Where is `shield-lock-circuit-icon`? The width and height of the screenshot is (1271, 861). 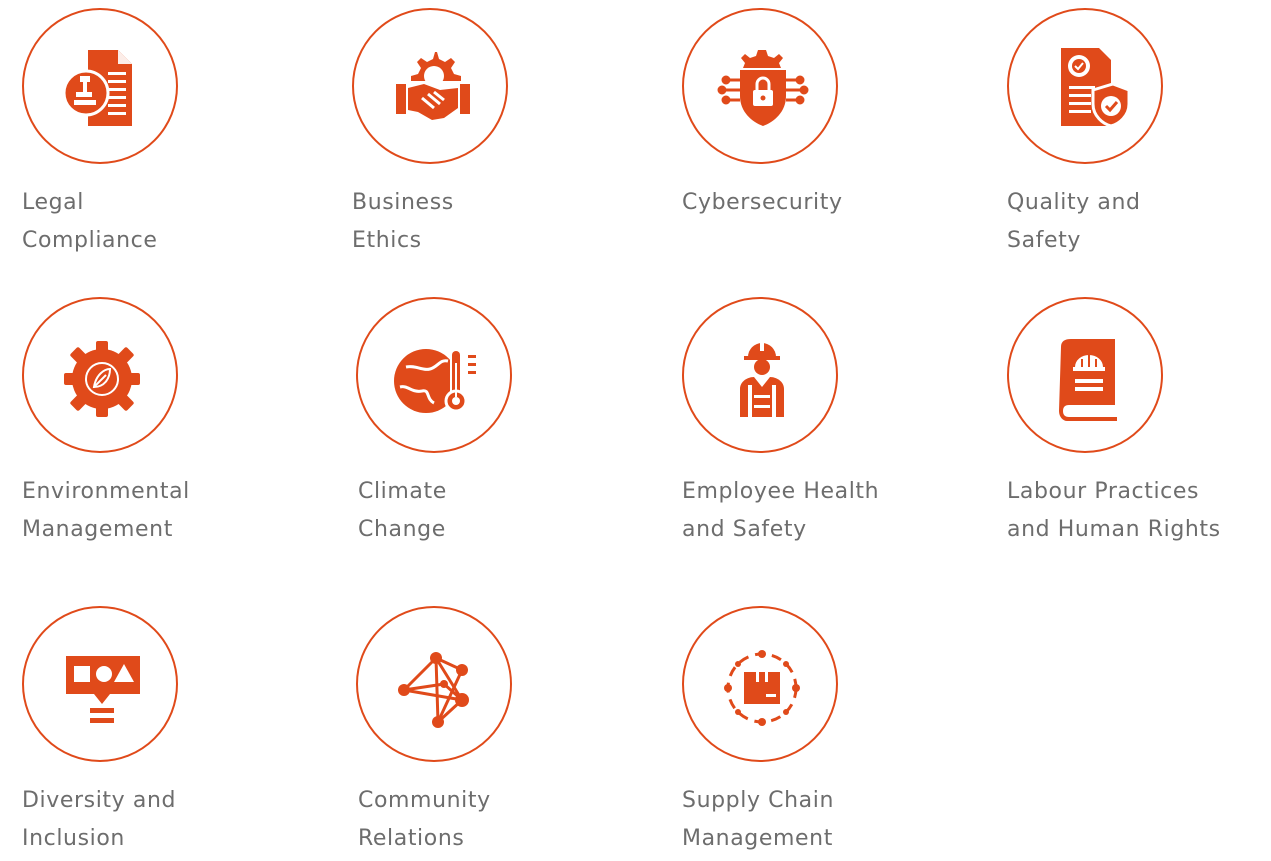
shield-lock-circuit-icon is located at coordinates (762, 88).